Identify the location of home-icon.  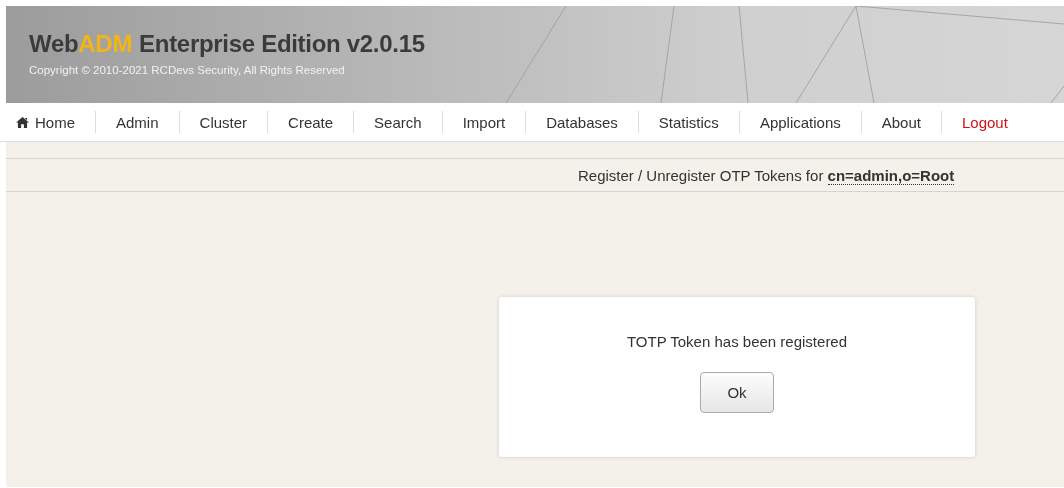
(22, 122).